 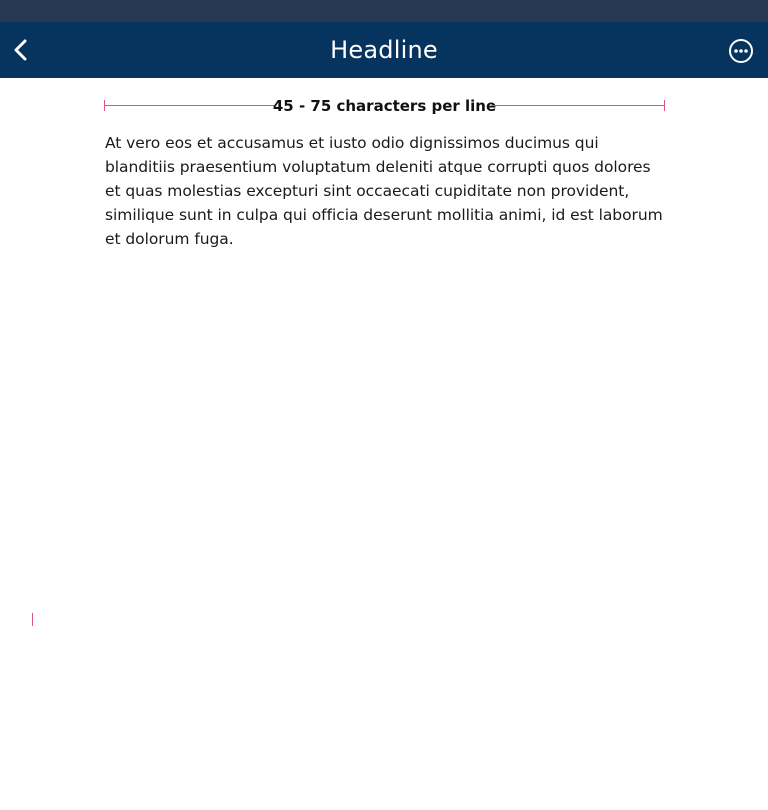 I want to click on line-length-guide: 45 - 75 characters per line, so click(x=384, y=106).